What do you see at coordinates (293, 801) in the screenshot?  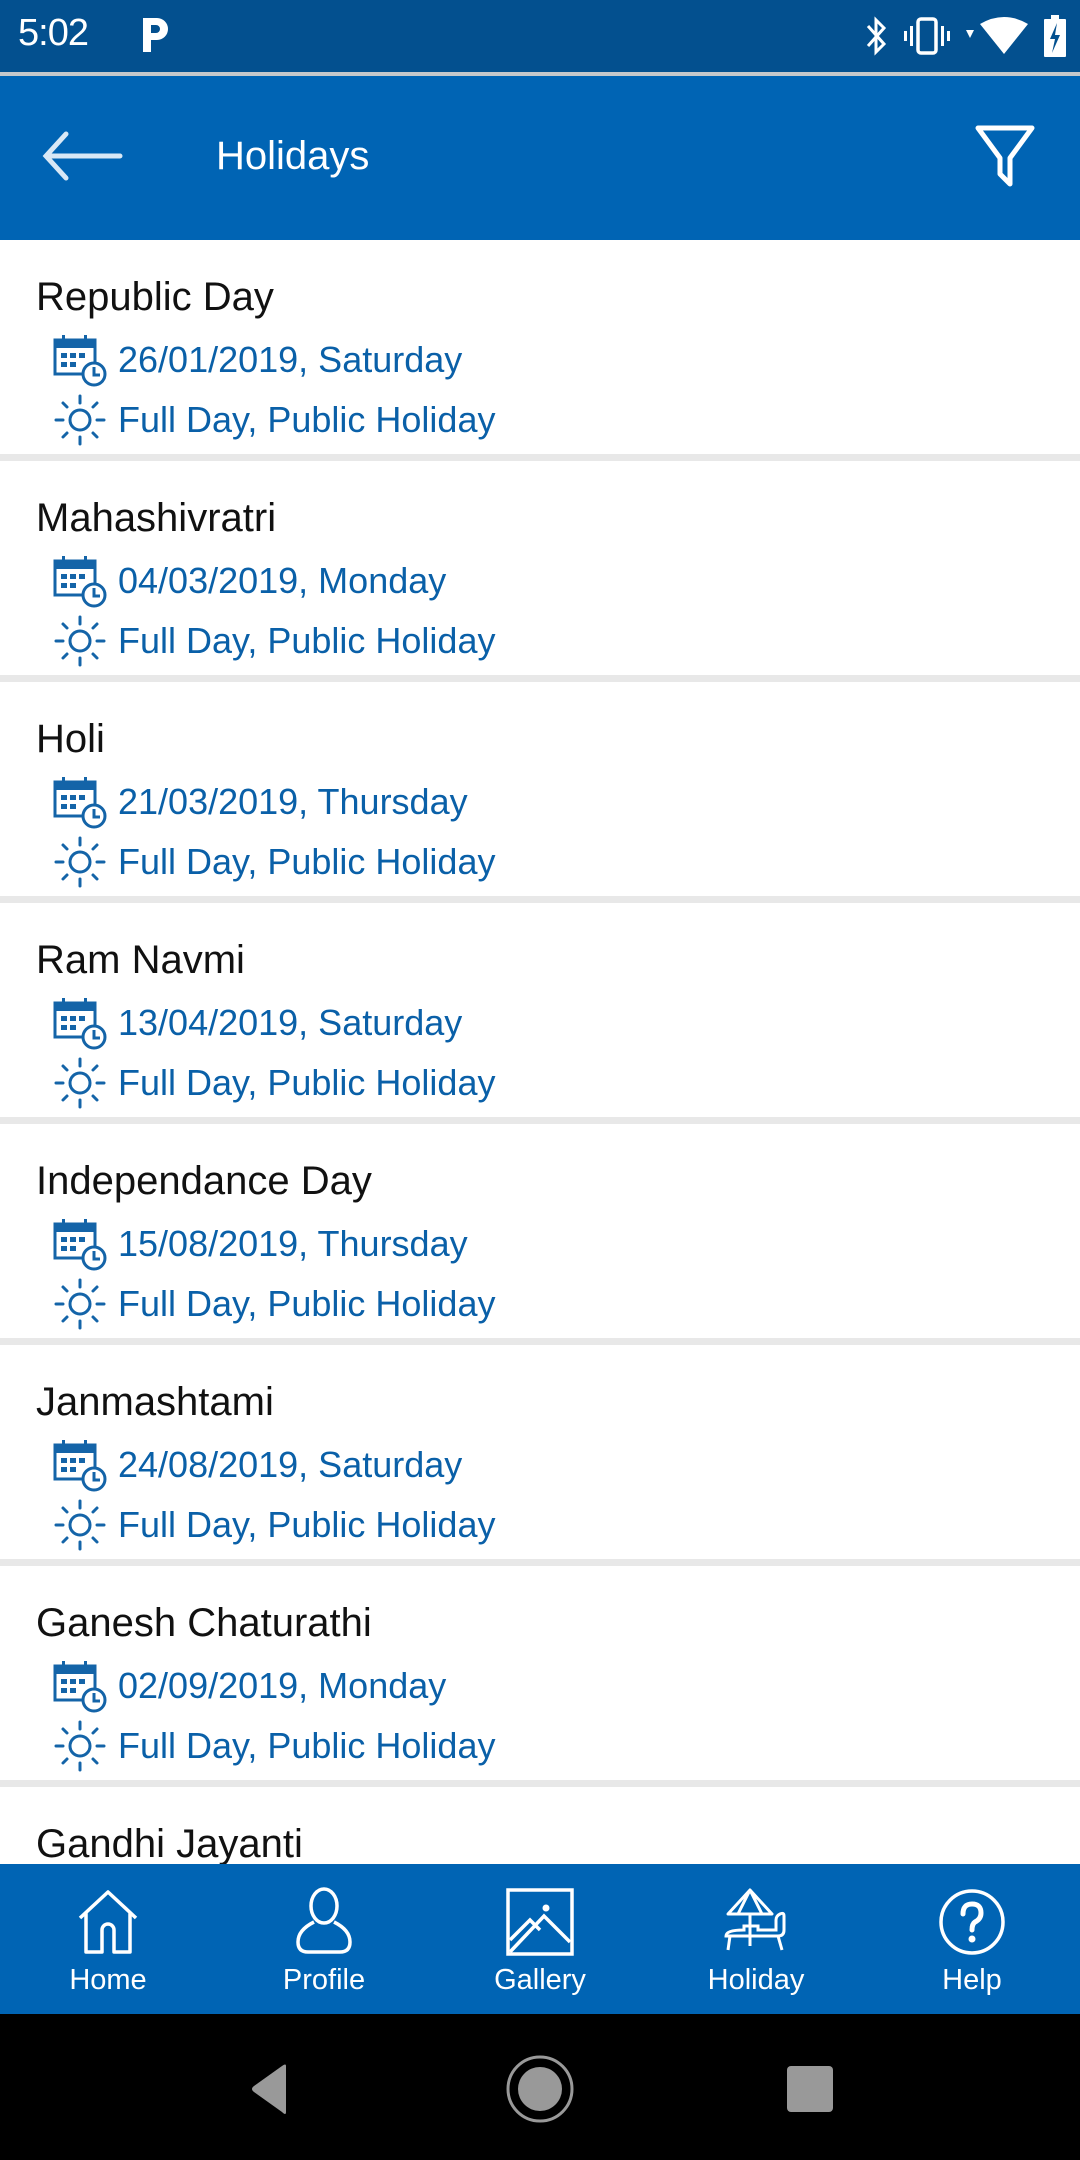 I see `holiday-date: 21/03/2019, Thursday` at bounding box center [293, 801].